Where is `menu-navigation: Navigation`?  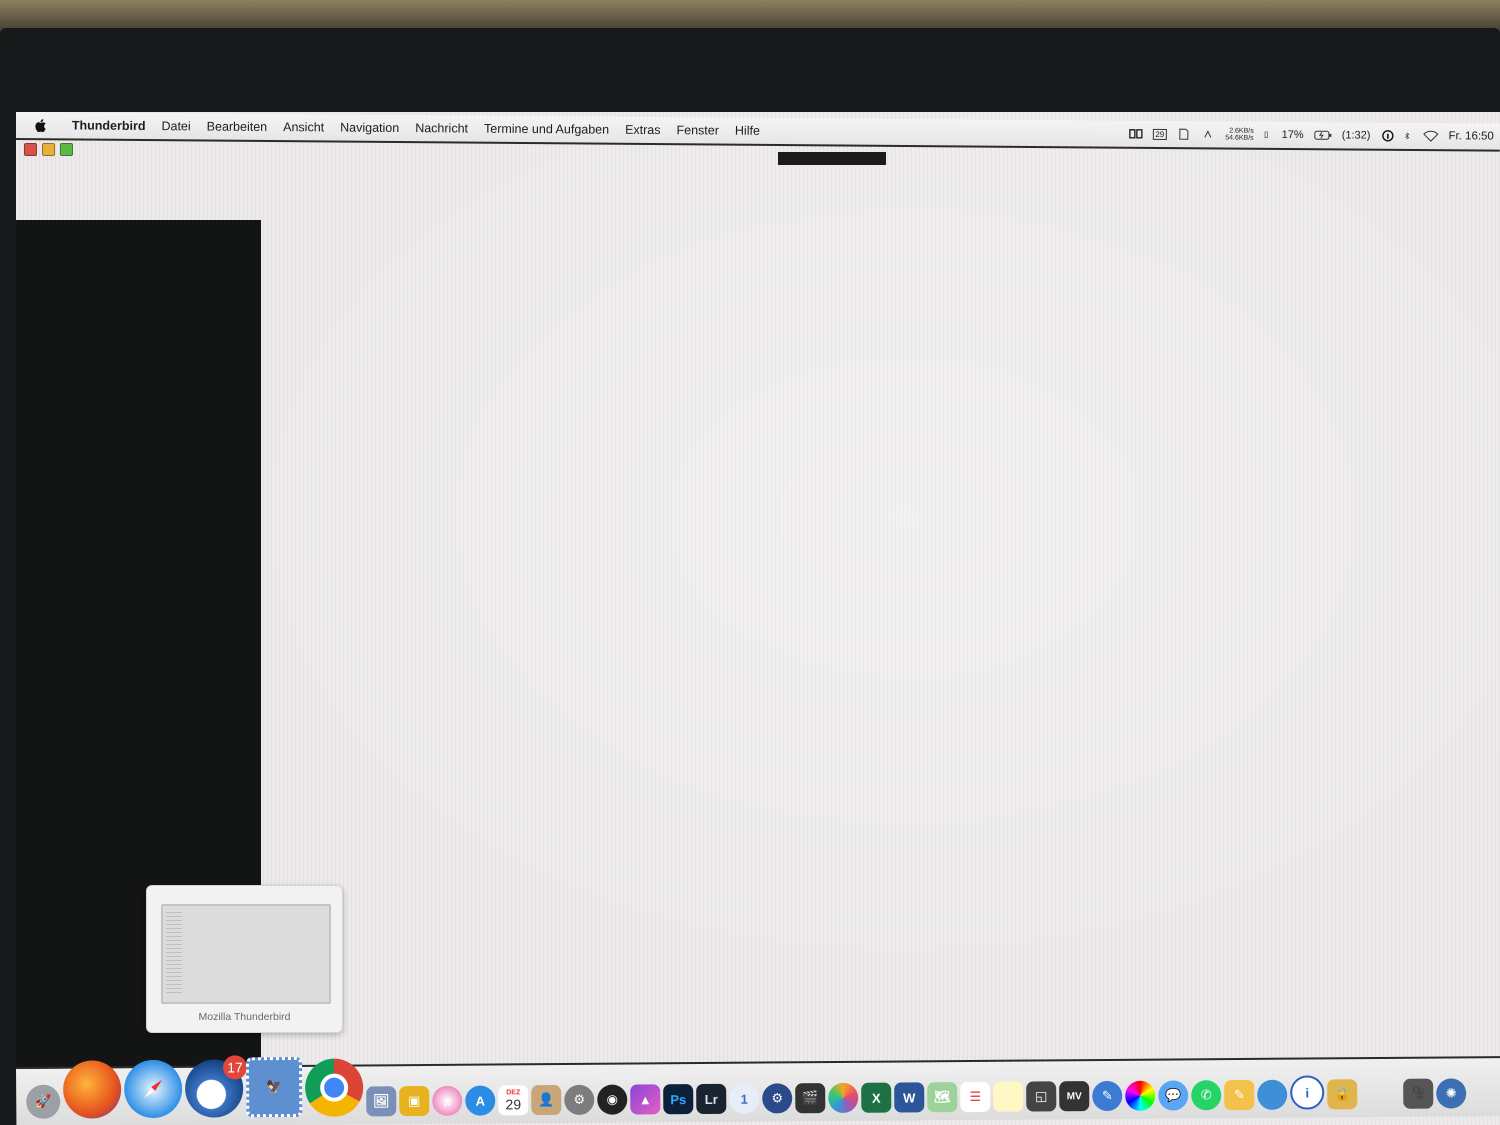 menu-navigation: Navigation is located at coordinates (369, 127).